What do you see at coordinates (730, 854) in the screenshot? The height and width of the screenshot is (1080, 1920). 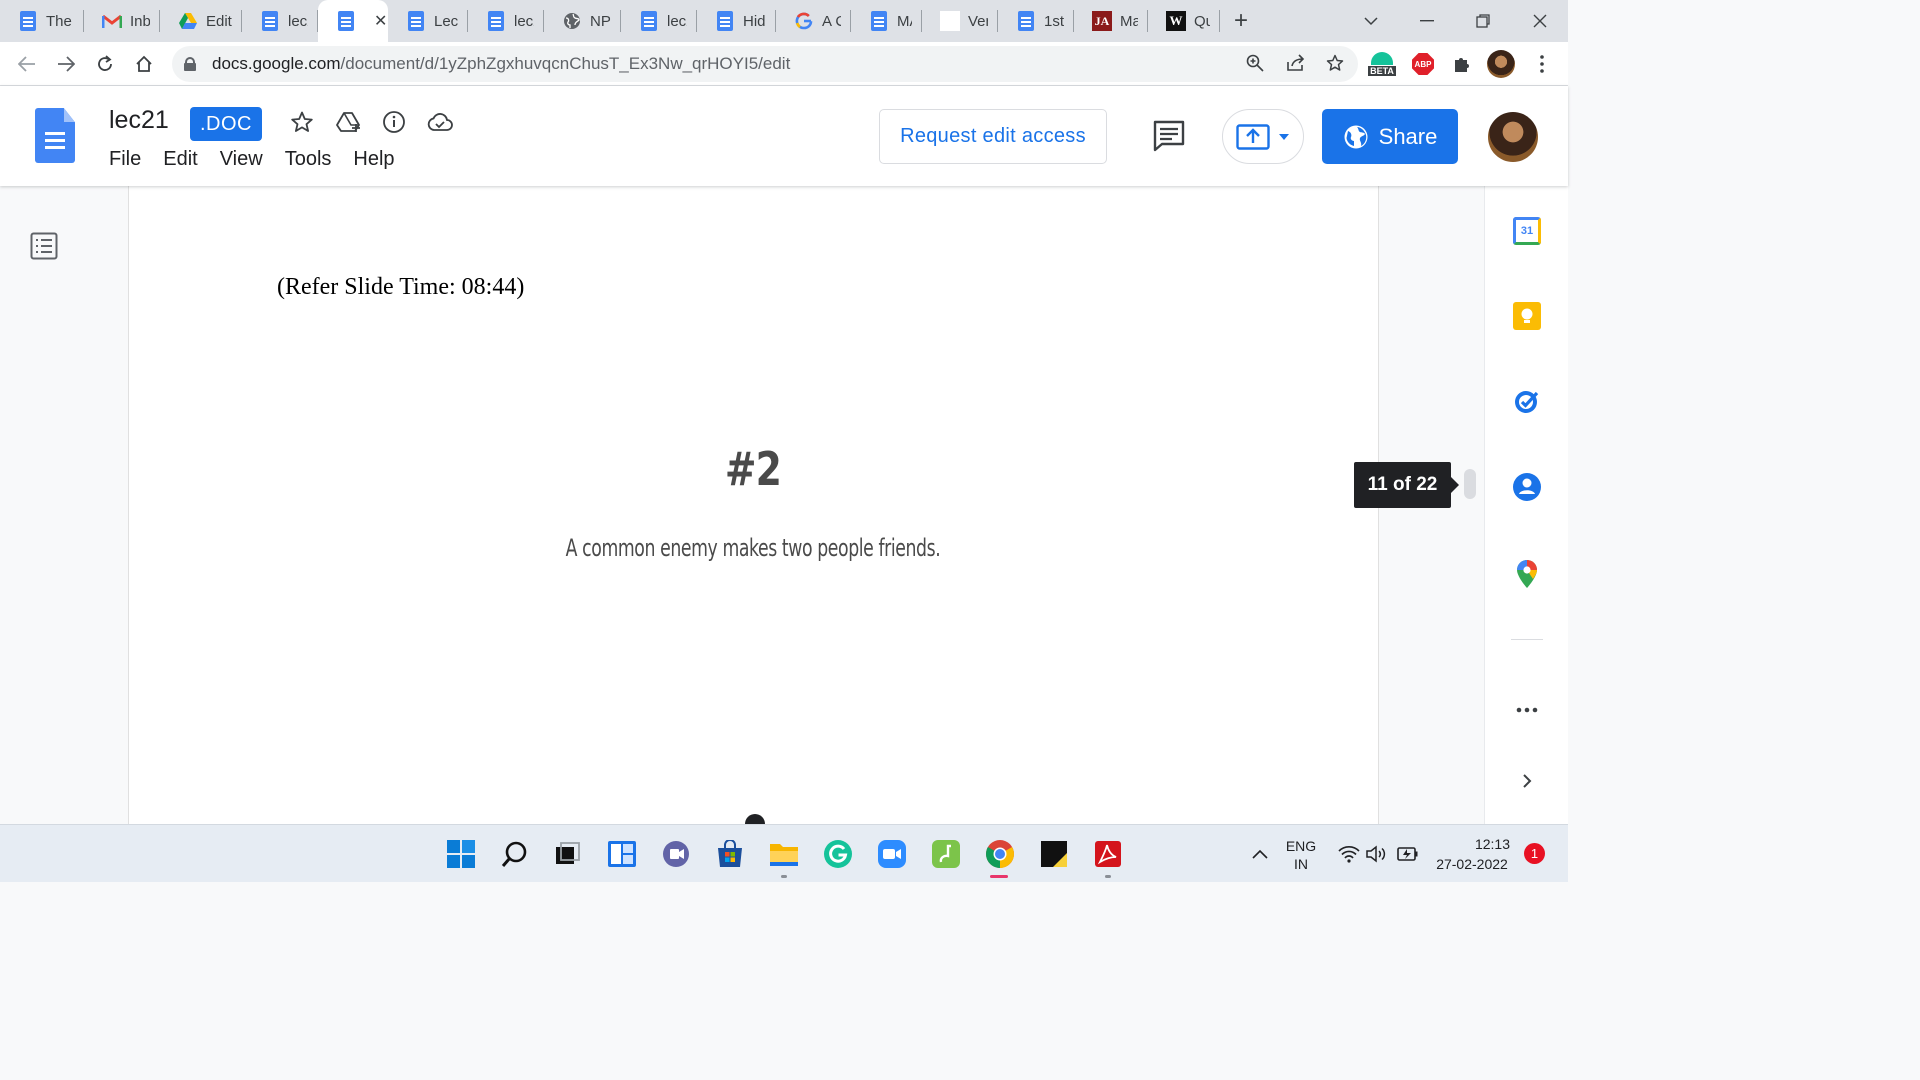 I see `microsoft-store-icon` at bounding box center [730, 854].